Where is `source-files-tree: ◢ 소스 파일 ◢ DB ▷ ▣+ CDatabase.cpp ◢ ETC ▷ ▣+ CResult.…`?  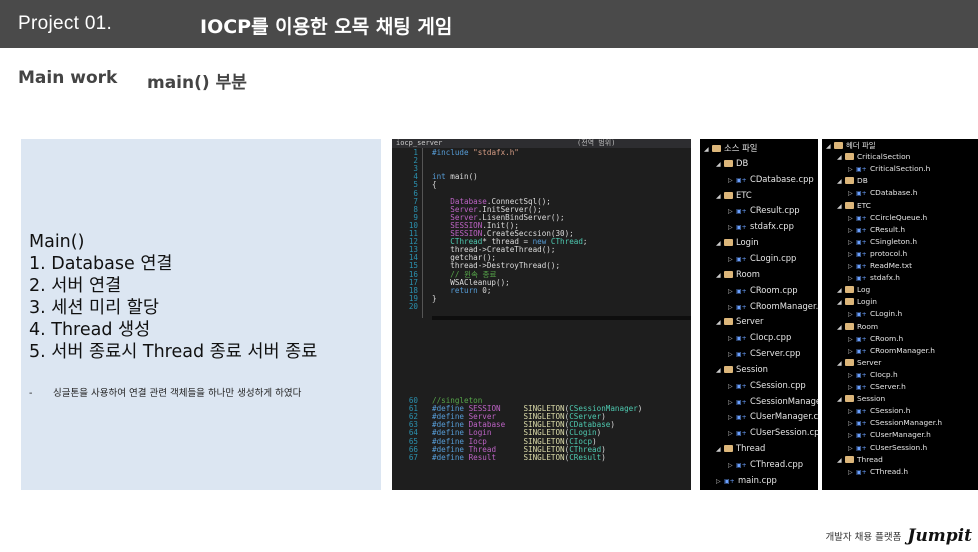 source-files-tree: ◢ 소스 파일 ◢ DB ▷ ▣+ CDatabase.cpp ◢ ETC ▷ ▣+ CResult.… is located at coordinates (759, 314).